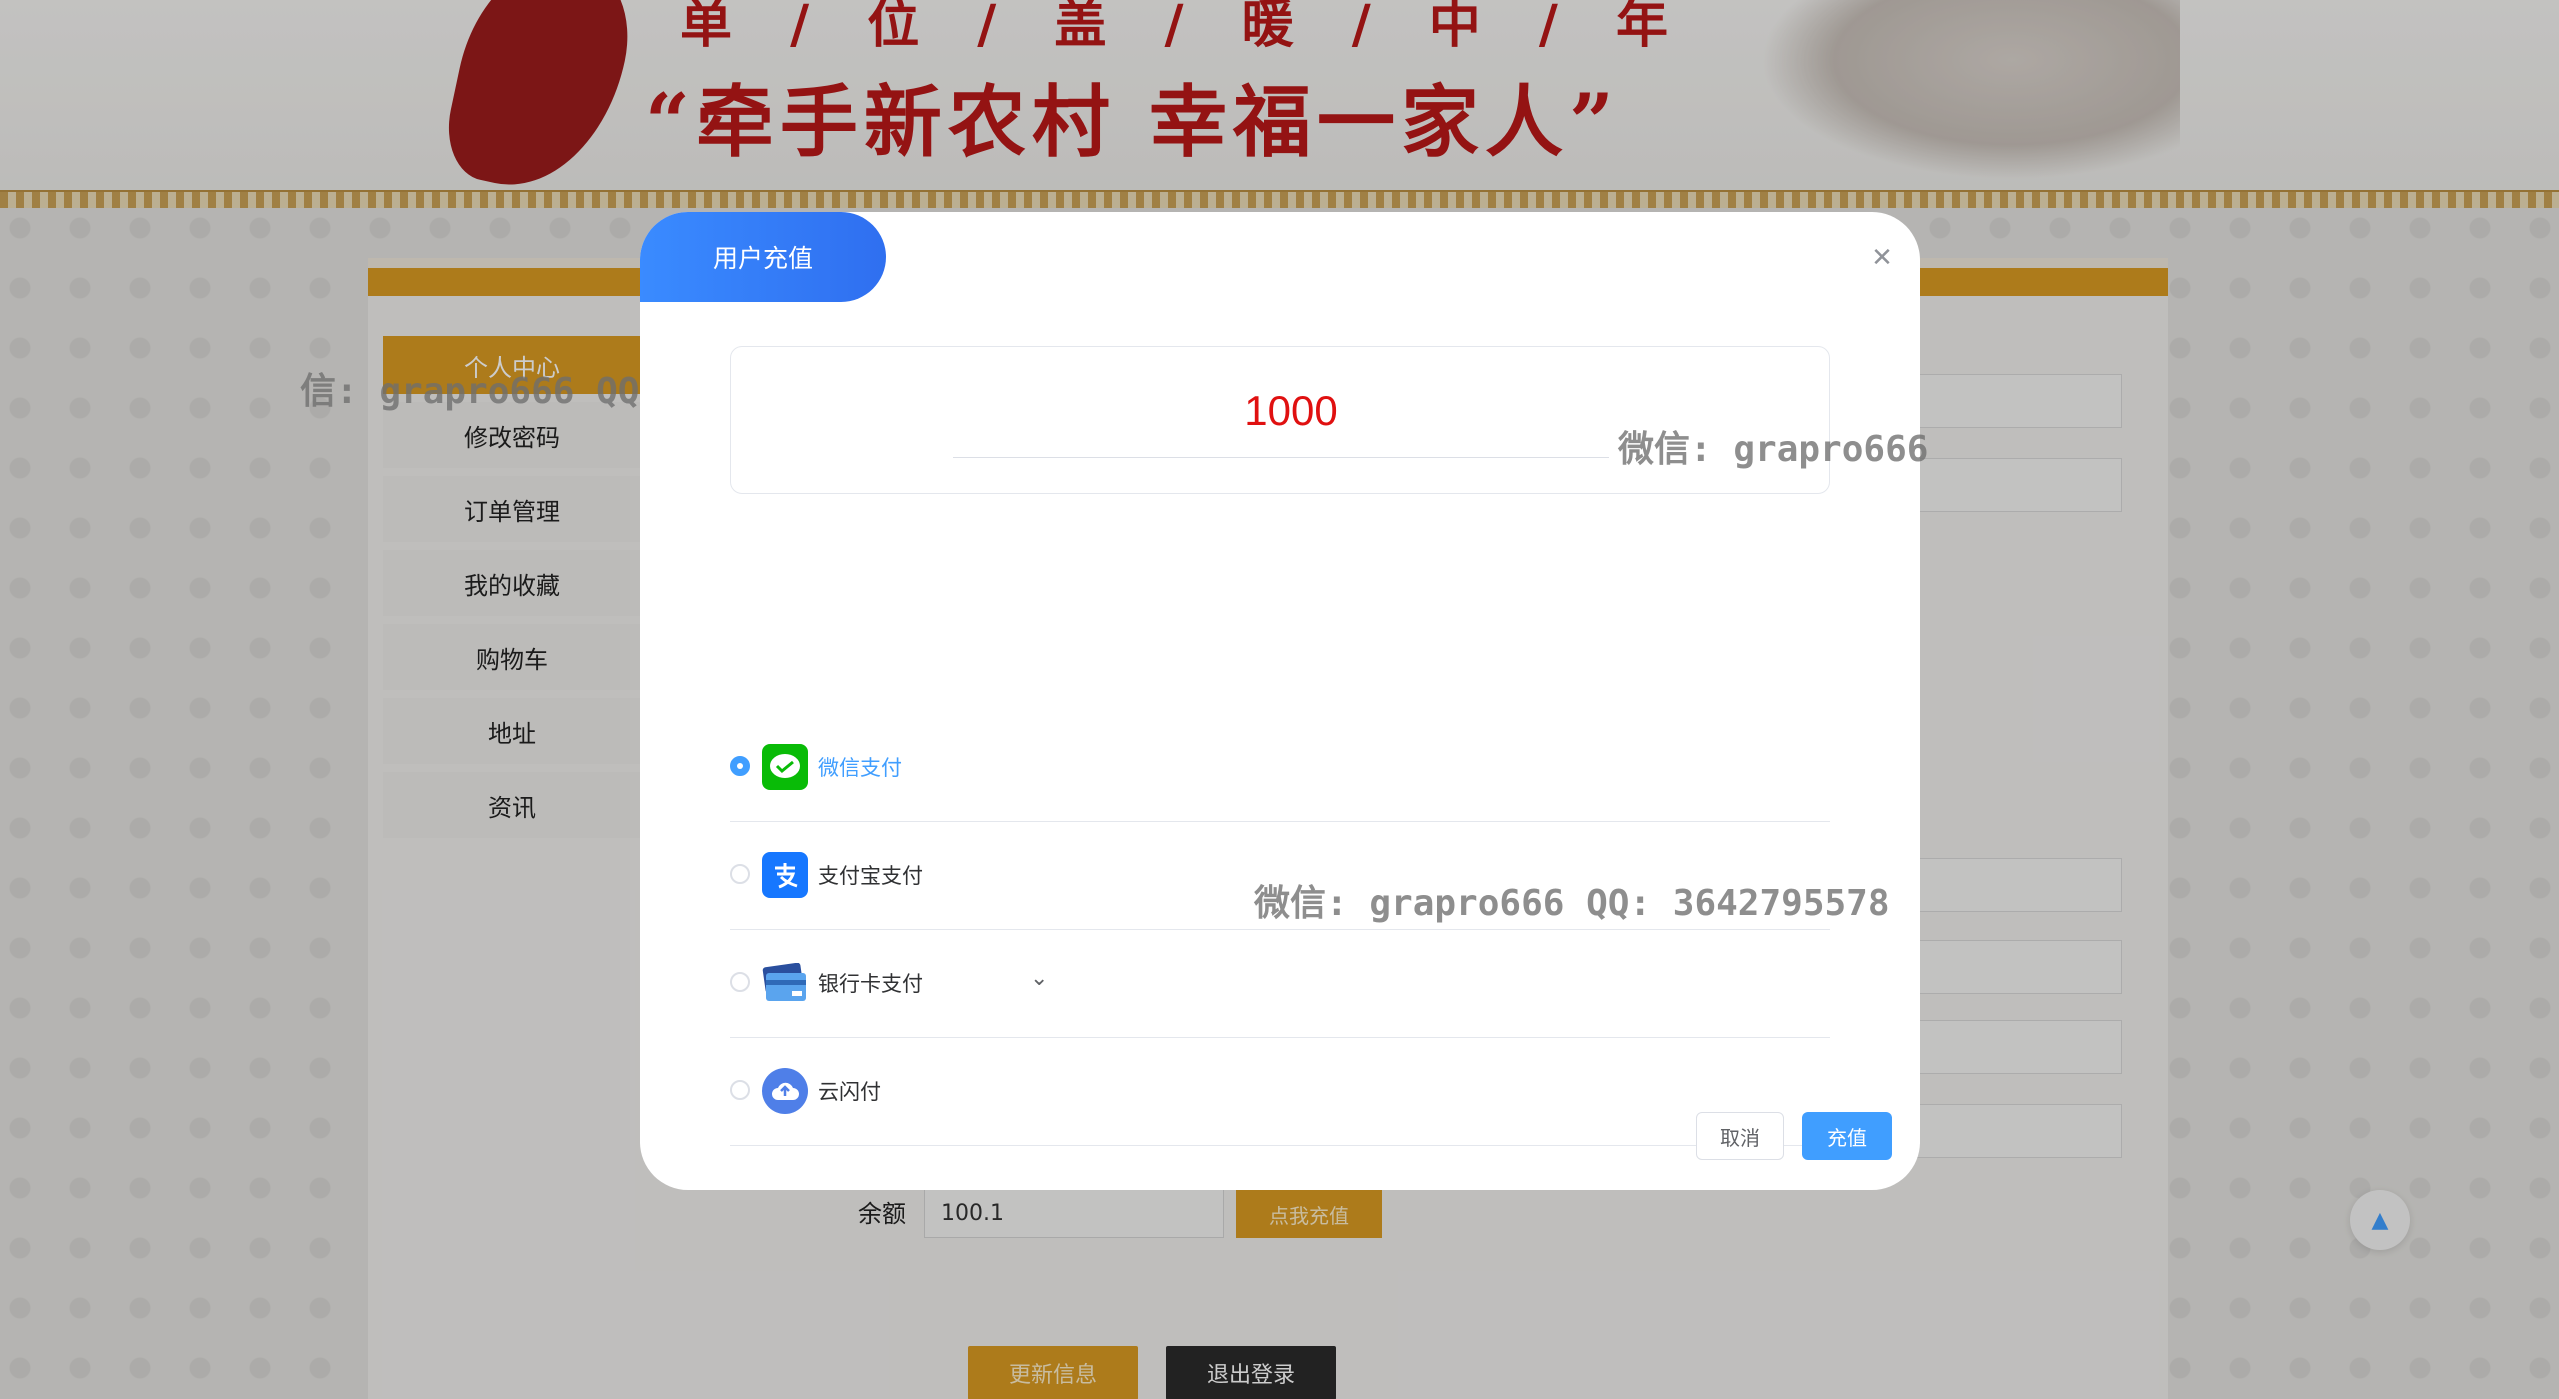 This screenshot has width=2559, height=1399. I want to click on unionpay-cloud-icon, so click(785, 1091).